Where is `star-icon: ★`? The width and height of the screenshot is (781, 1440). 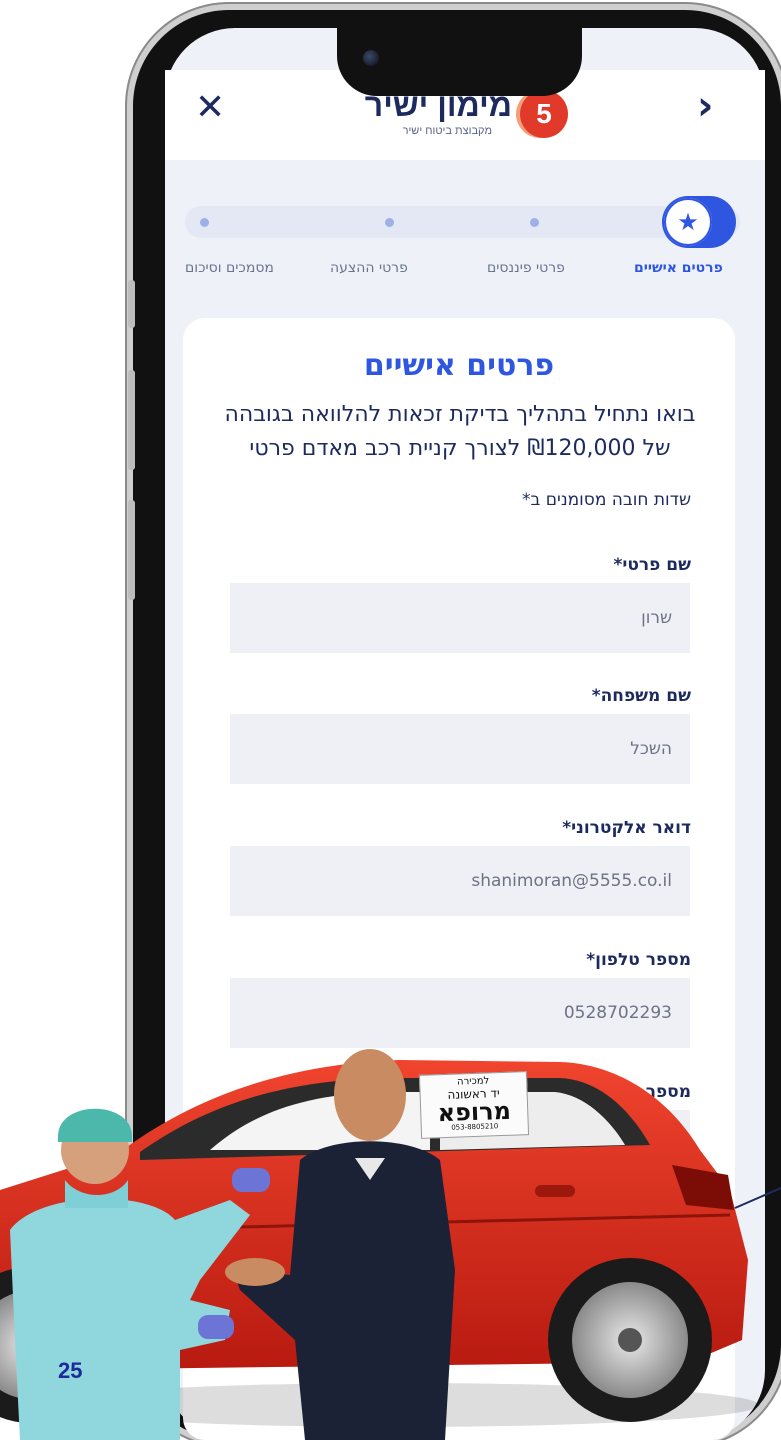
star-icon: ★ is located at coordinates (688, 222).